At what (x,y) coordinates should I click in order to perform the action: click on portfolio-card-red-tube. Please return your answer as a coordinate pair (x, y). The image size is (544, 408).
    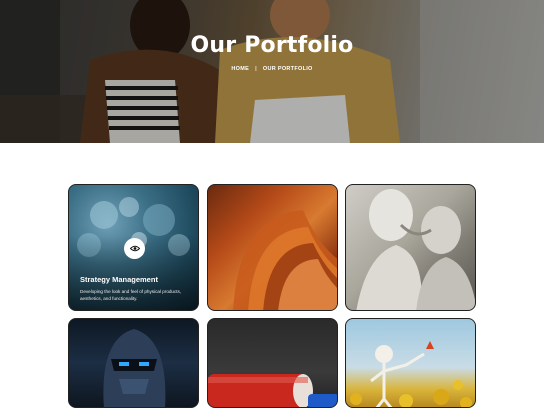
    Looking at the image, I should click on (272, 363).